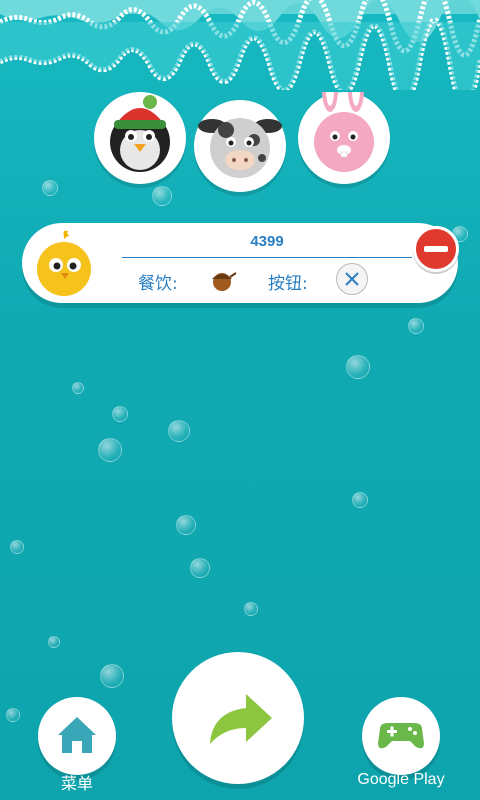 This screenshot has height=800, width=480. Describe the element at coordinates (241, 719) in the screenshot. I see `arrow-right-icon` at that location.